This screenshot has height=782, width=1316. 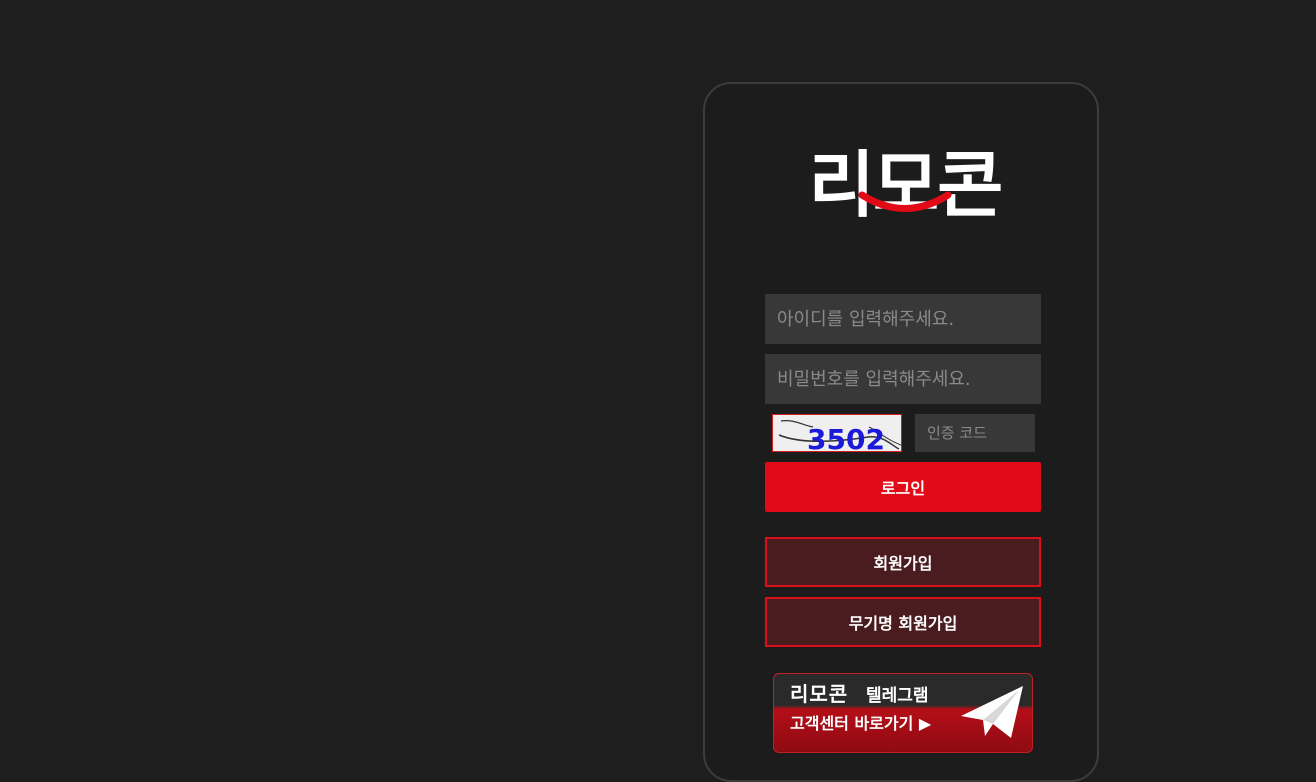 What do you see at coordinates (897, 696) in the screenshot?
I see `banner-title: 텔레그램` at bounding box center [897, 696].